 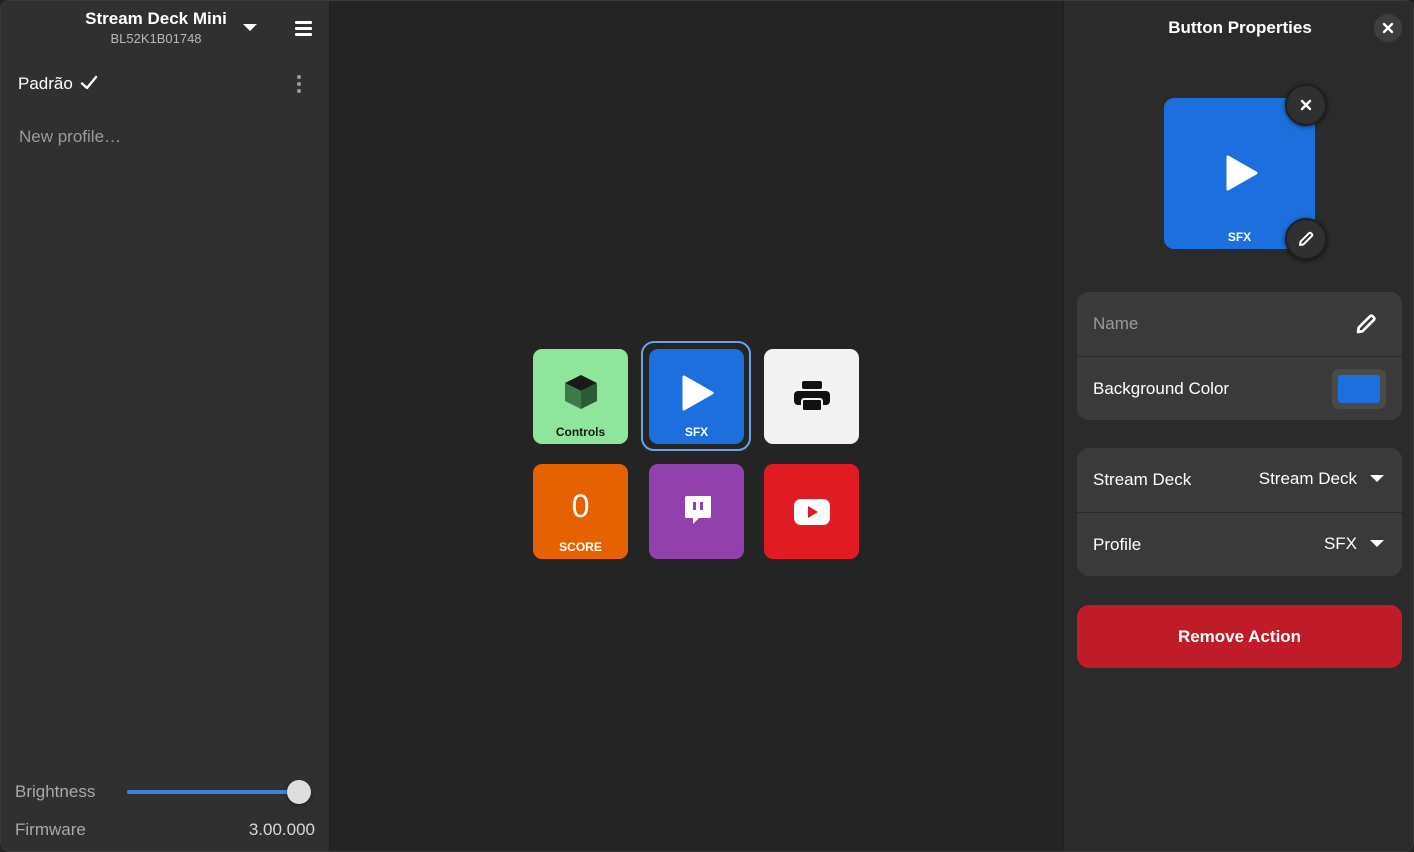 I want to click on name-field: Name, so click(x=1115, y=324).